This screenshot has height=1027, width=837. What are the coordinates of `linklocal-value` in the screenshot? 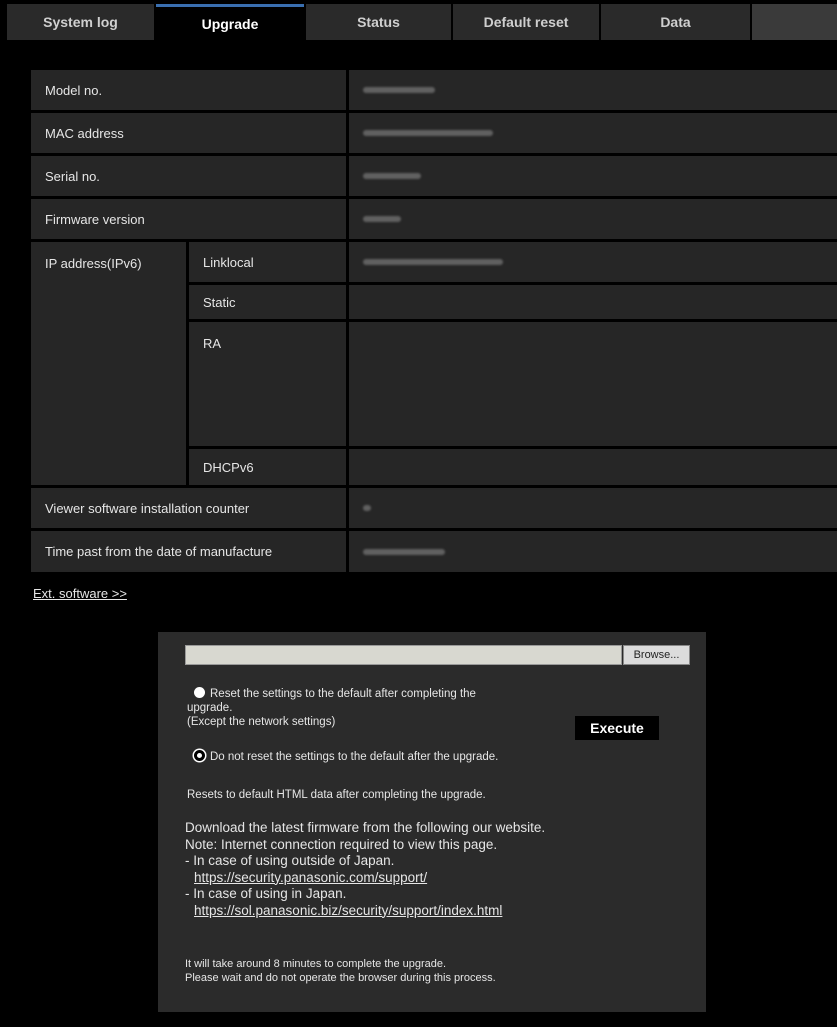 It's located at (593, 262).